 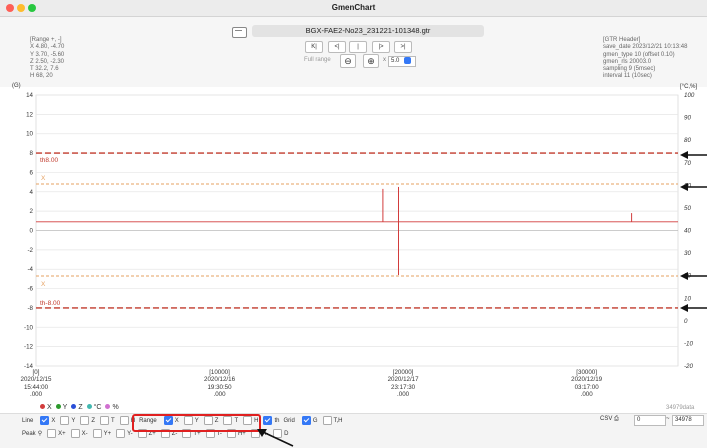 I want to click on grid-toggle-1-label: T,H, so click(x=338, y=421).